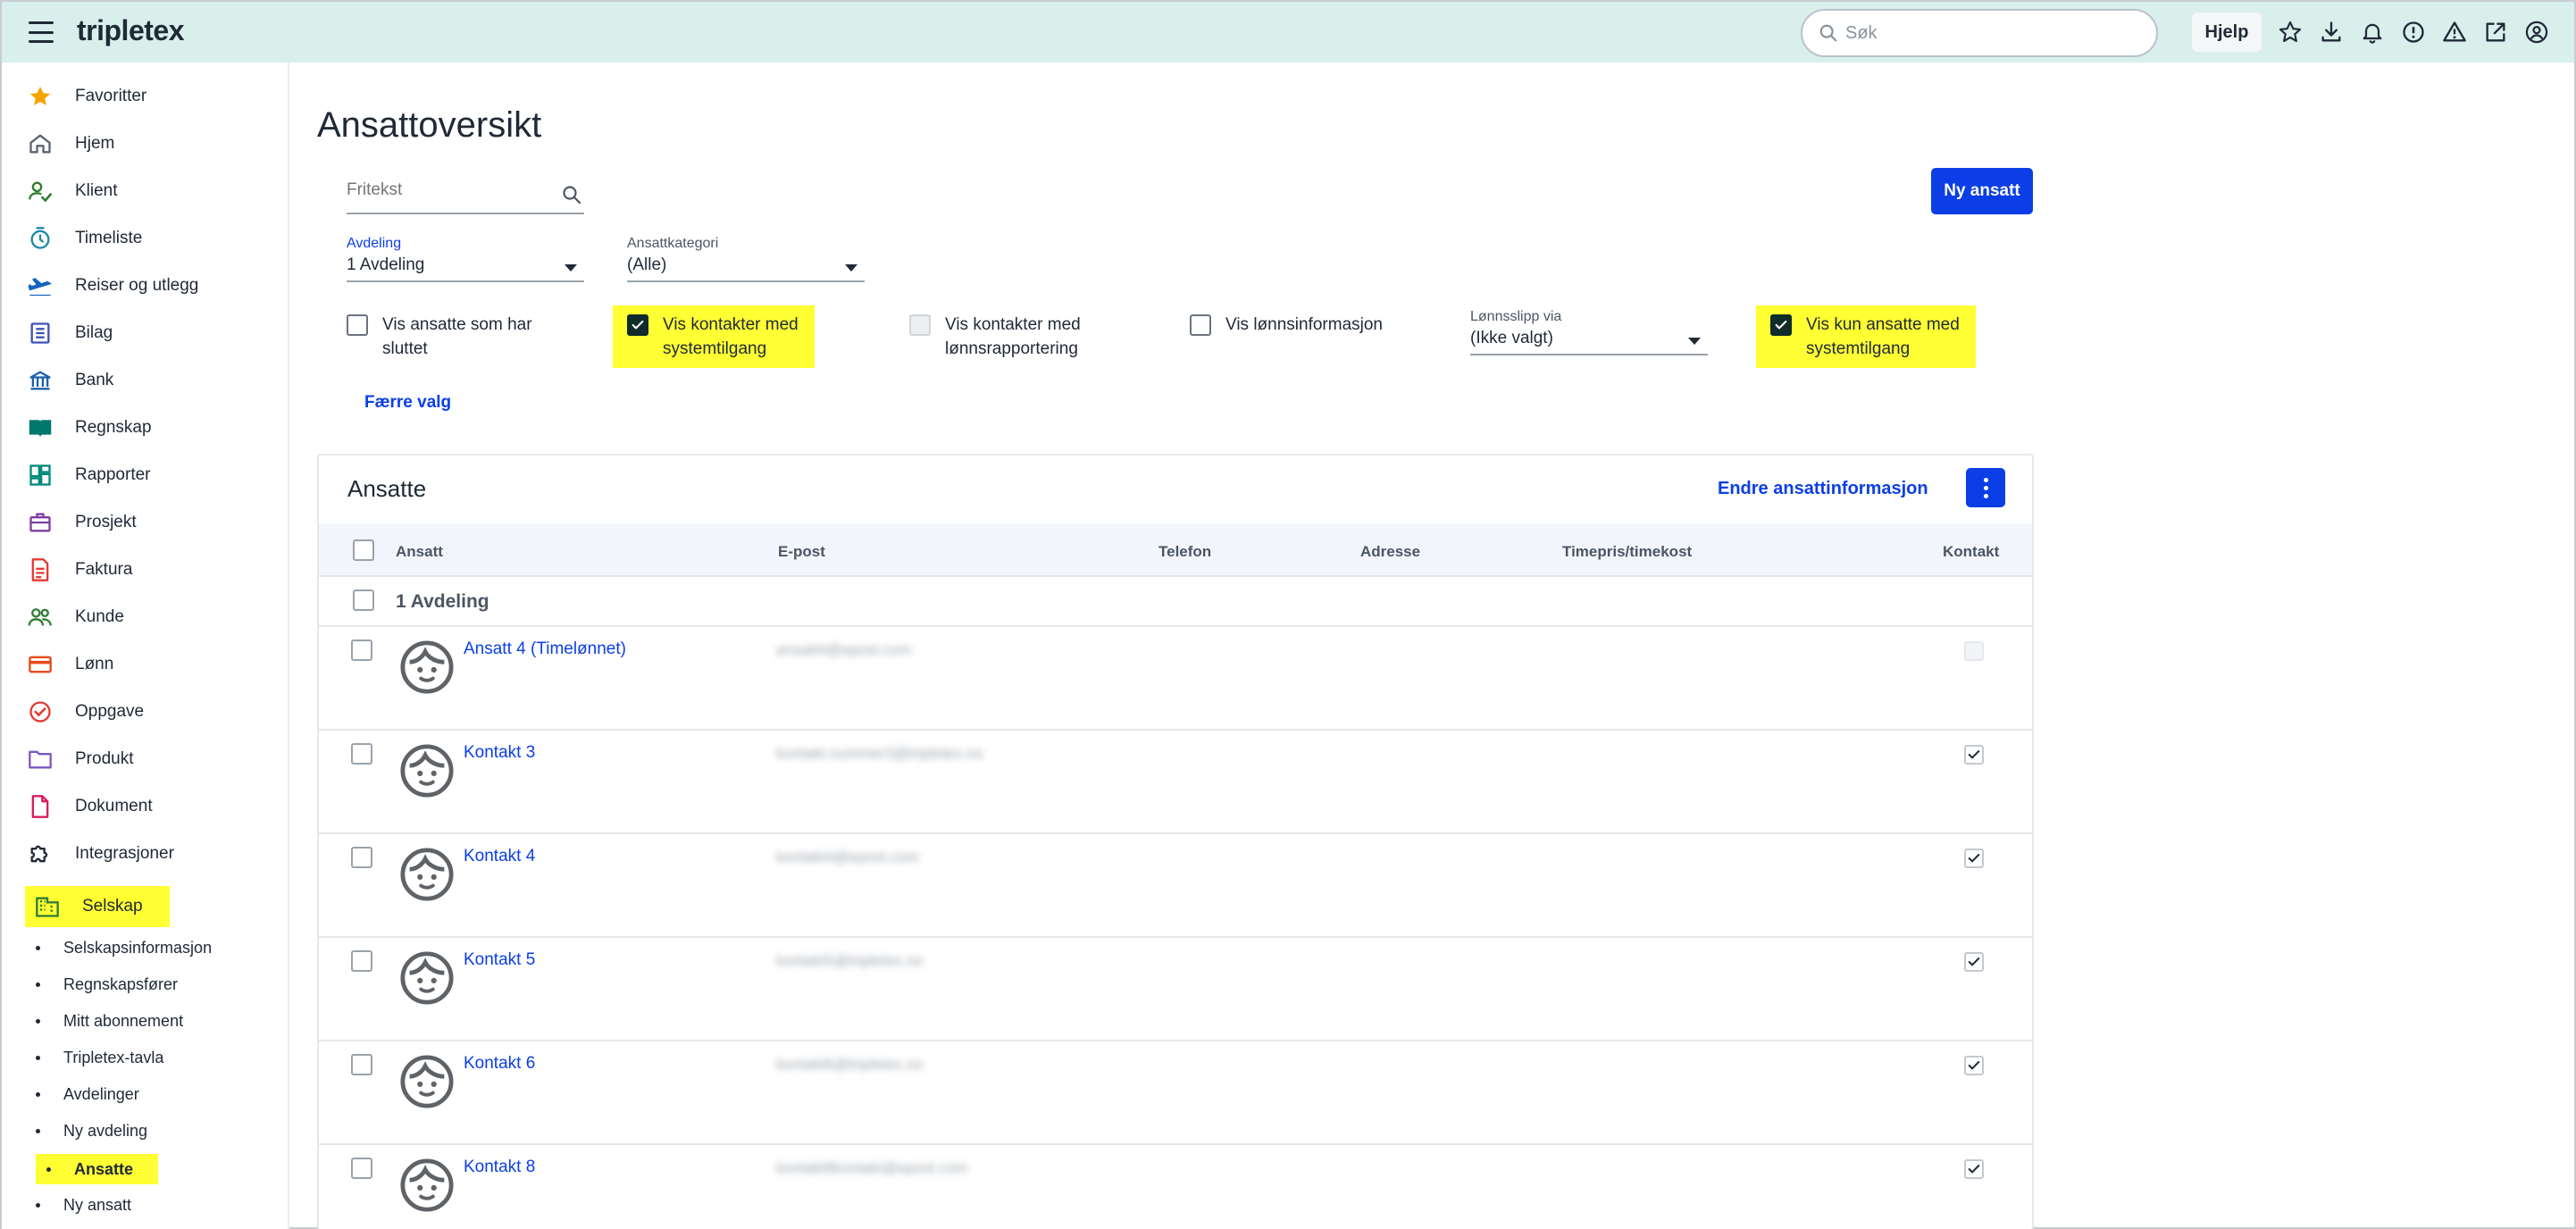 The height and width of the screenshot is (1229, 2576). What do you see at coordinates (40, 570) in the screenshot?
I see `invoice-icon` at bounding box center [40, 570].